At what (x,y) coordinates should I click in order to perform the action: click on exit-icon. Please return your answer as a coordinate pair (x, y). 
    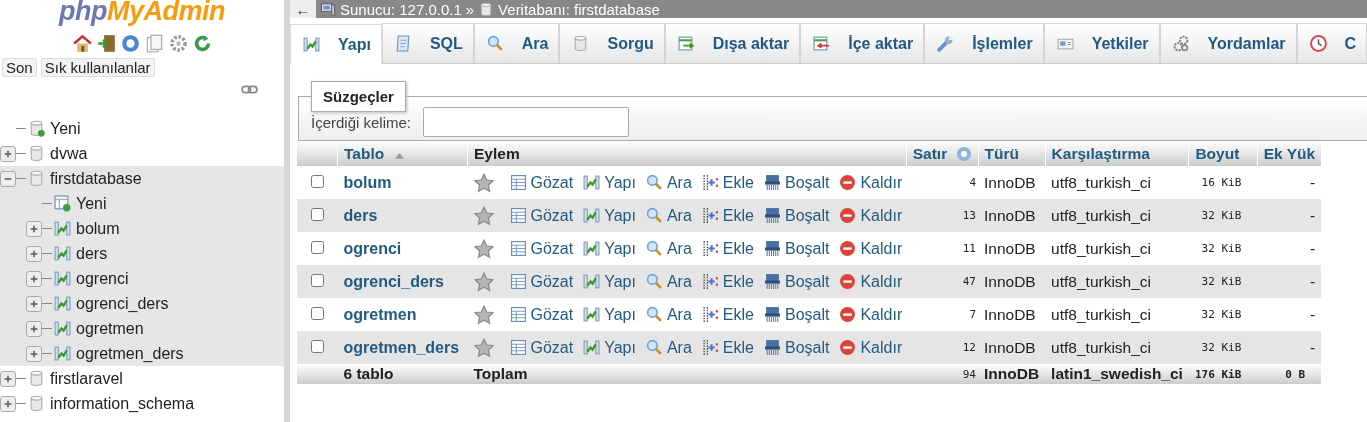
    Looking at the image, I should click on (106, 43).